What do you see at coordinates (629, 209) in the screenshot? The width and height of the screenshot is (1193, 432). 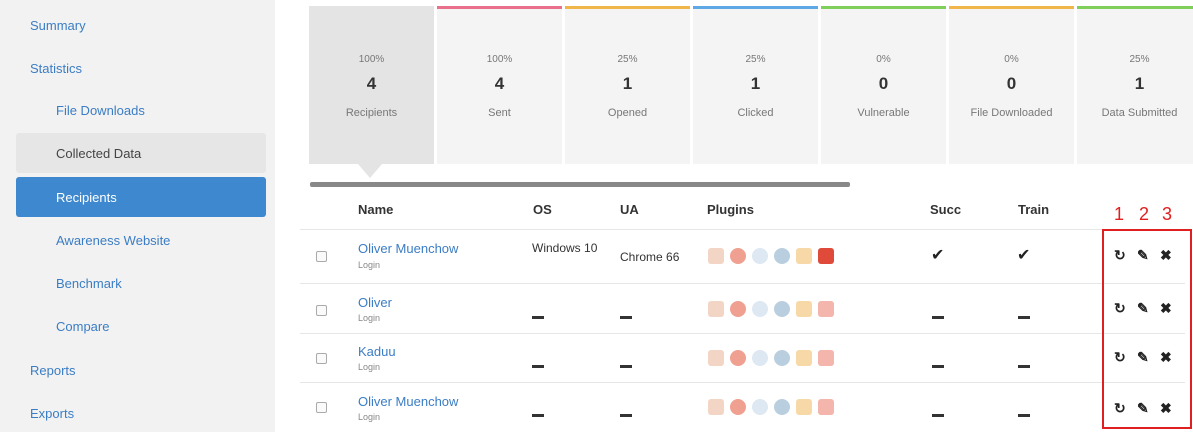 I see `column-header-ua: UA` at bounding box center [629, 209].